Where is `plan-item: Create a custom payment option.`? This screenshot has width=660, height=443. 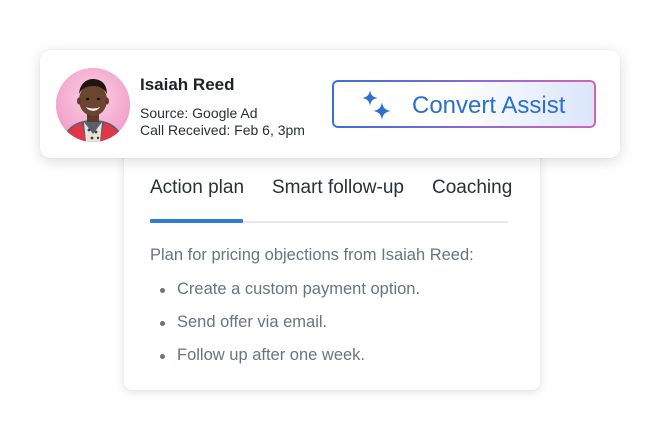
plan-item: Create a custom payment option. is located at coordinates (285, 296).